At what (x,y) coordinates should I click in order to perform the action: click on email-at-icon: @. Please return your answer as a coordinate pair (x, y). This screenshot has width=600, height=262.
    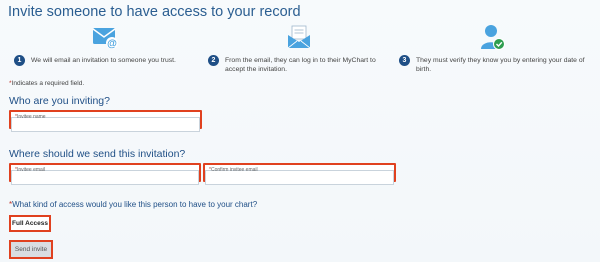
    Looking at the image, I should click on (106, 40).